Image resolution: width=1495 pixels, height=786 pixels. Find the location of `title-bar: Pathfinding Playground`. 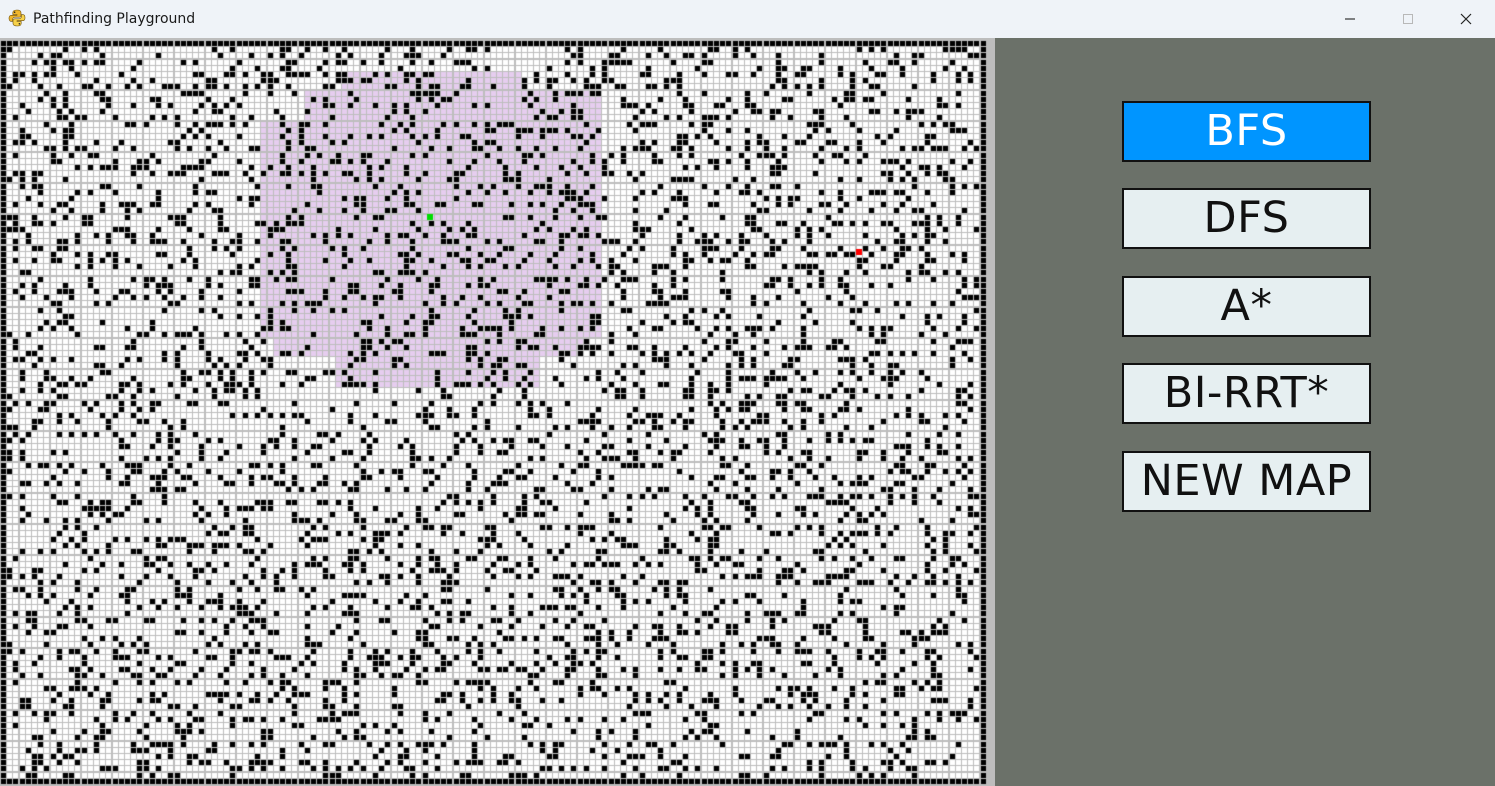

title-bar: Pathfinding Playground is located at coordinates (747, 19).